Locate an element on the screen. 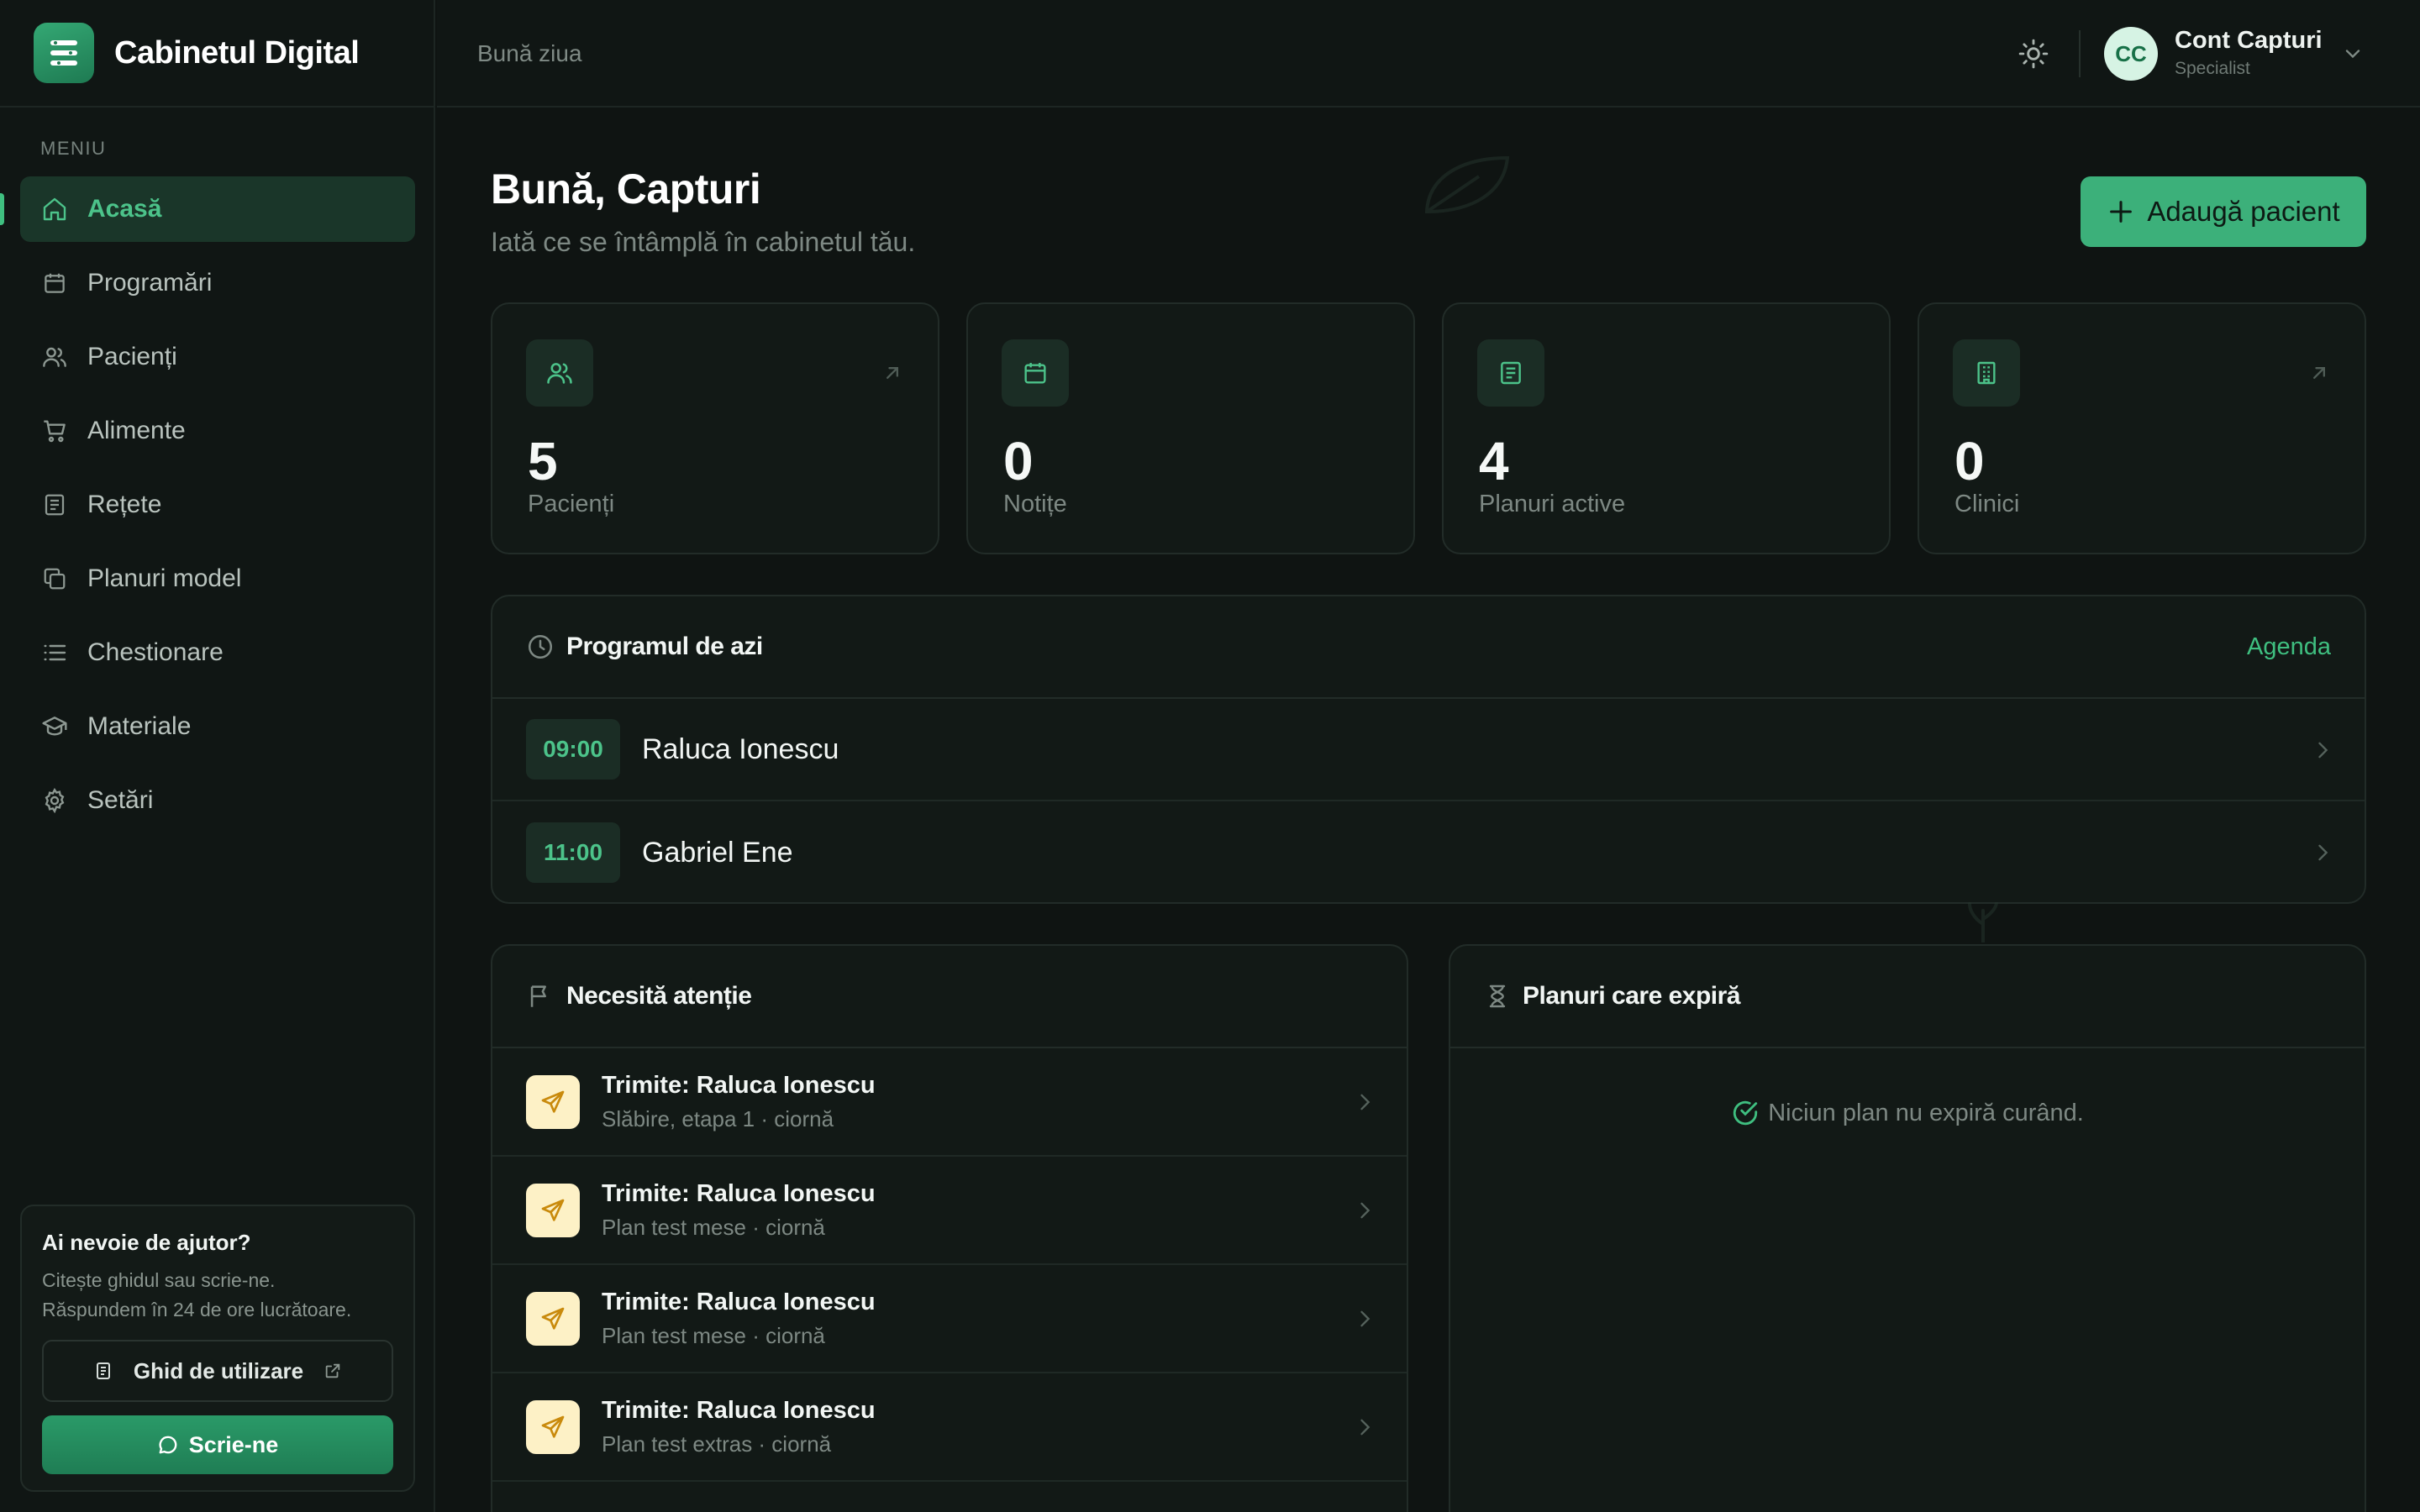 This screenshot has height=1512, width=2420. sidebar-item-label: Pacienți is located at coordinates (132, 356).